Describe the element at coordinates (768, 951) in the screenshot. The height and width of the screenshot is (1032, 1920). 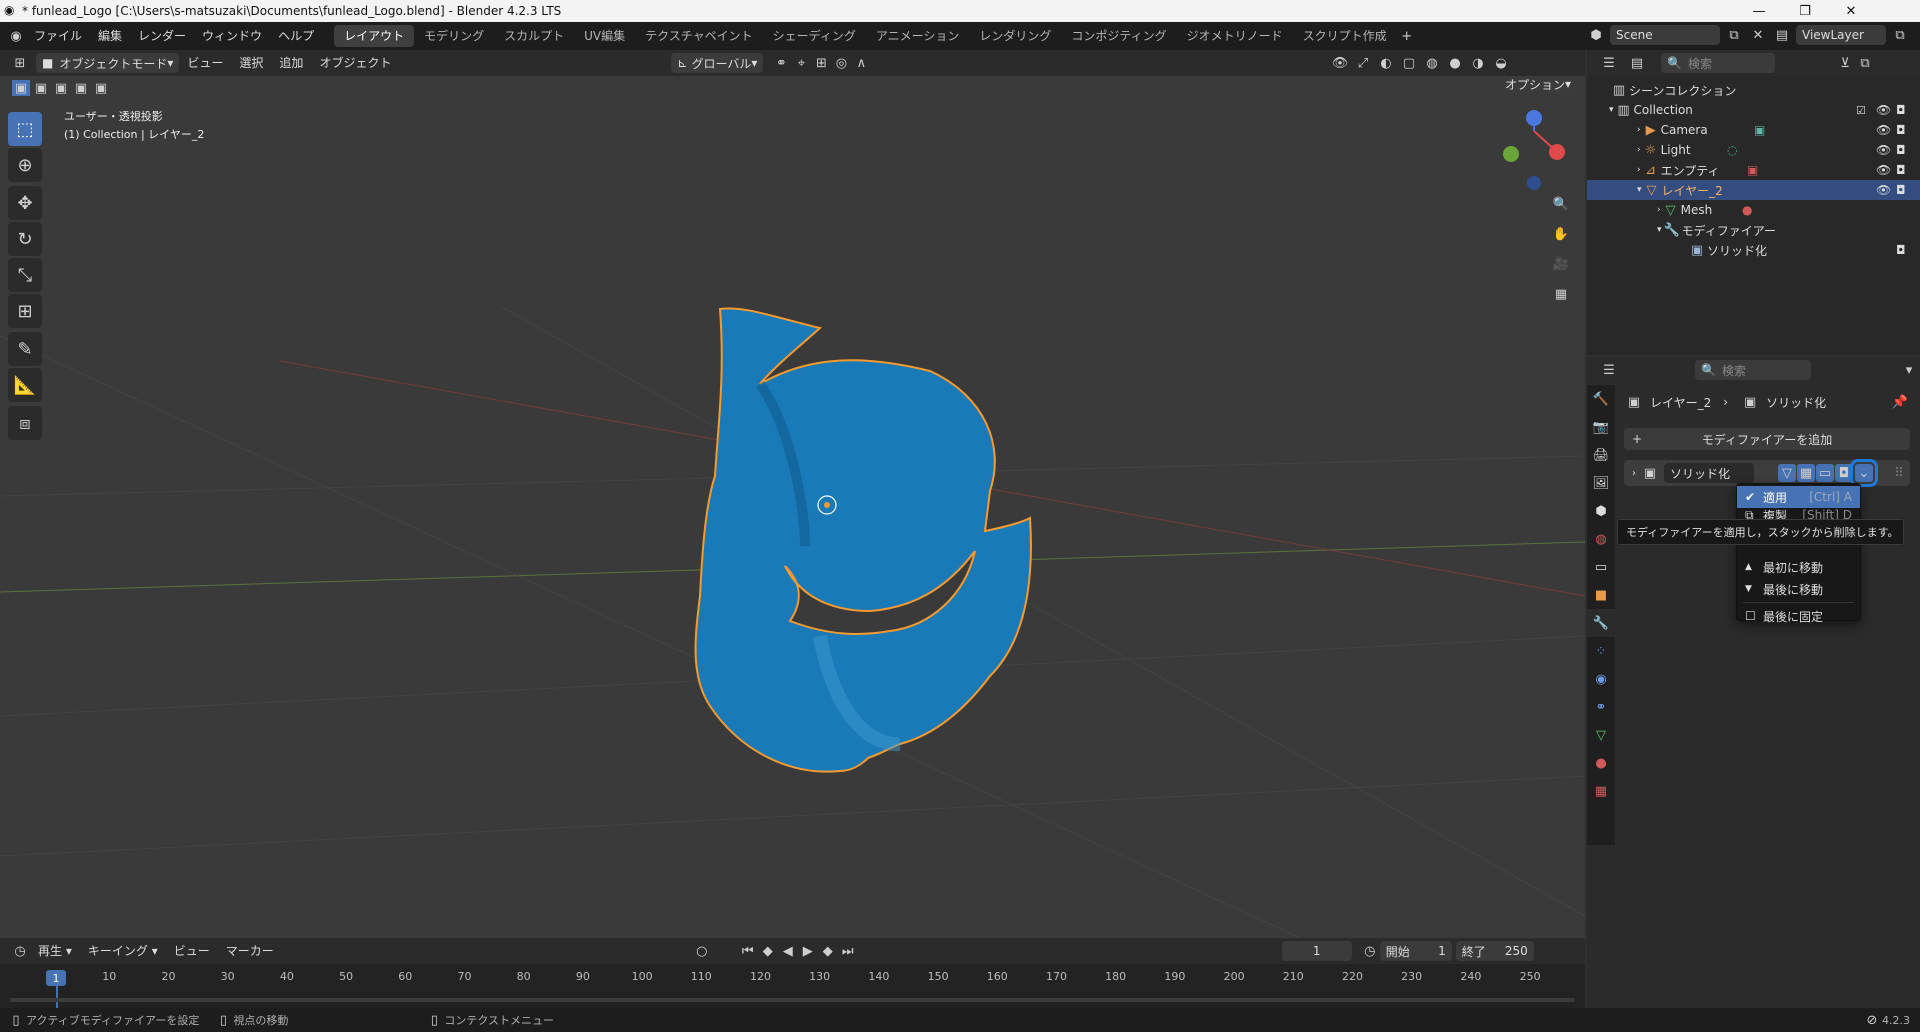
I see `prev-keyframe-icon: ◆` at that location.